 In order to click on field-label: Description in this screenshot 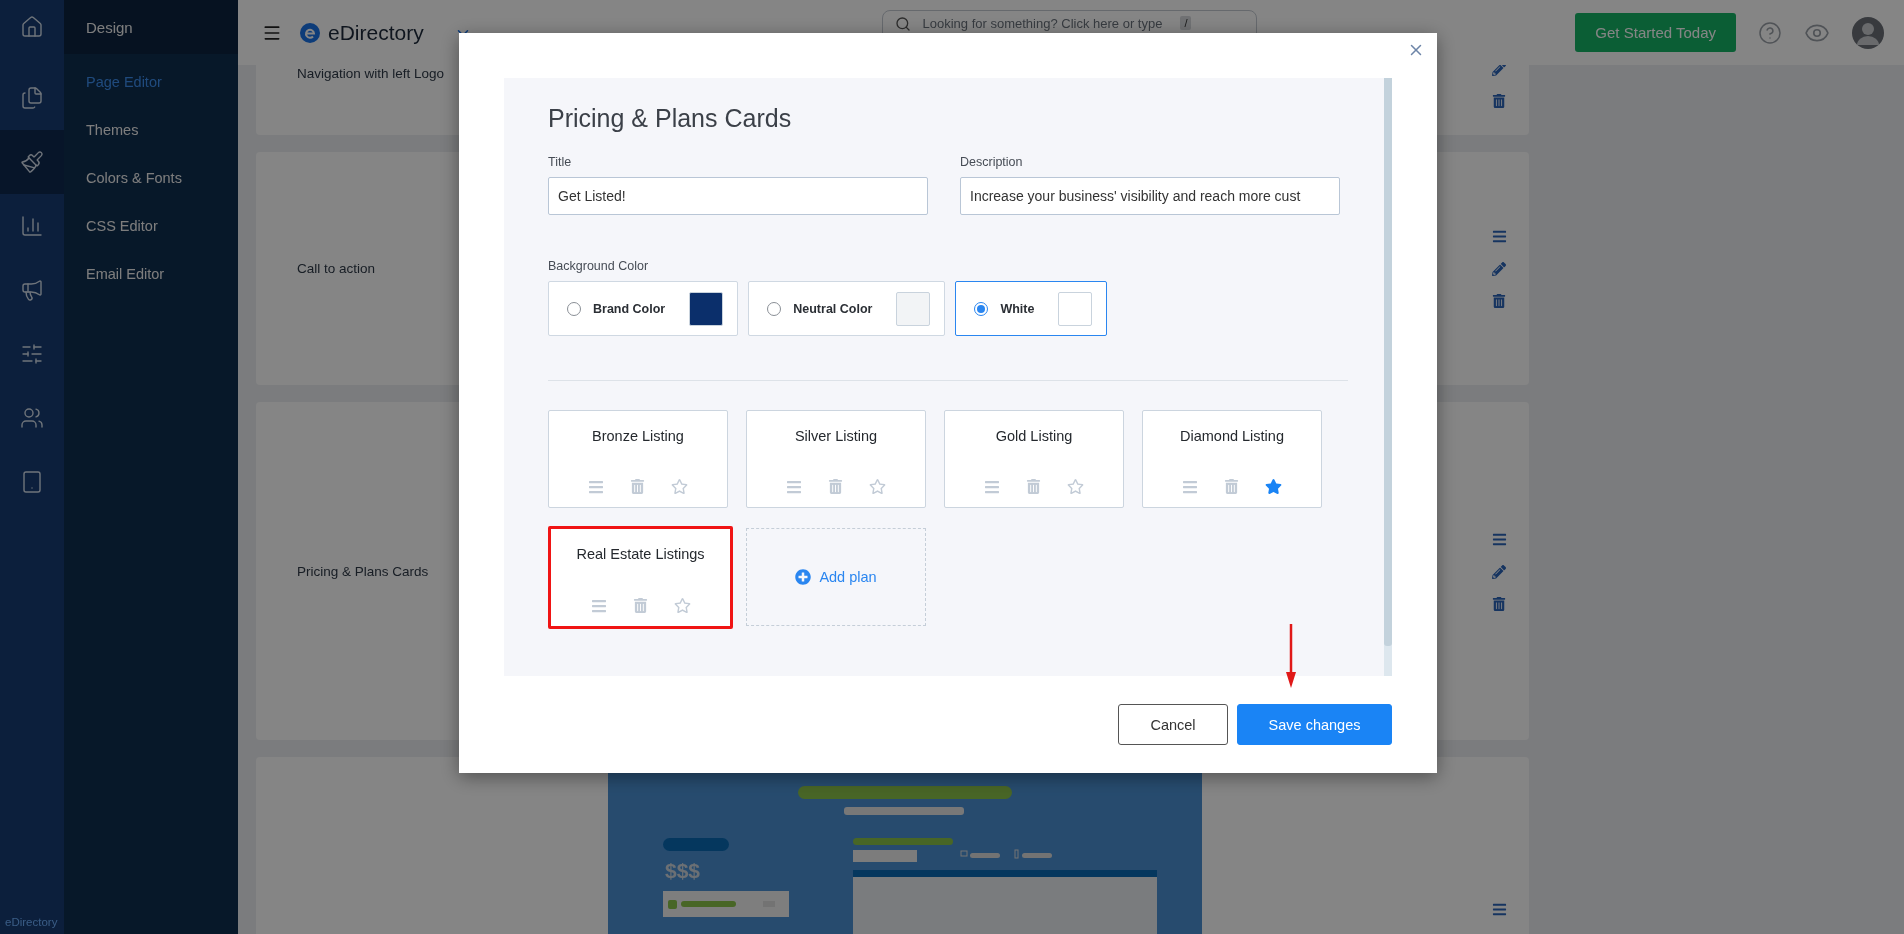, I will do `click(992, 162)`.